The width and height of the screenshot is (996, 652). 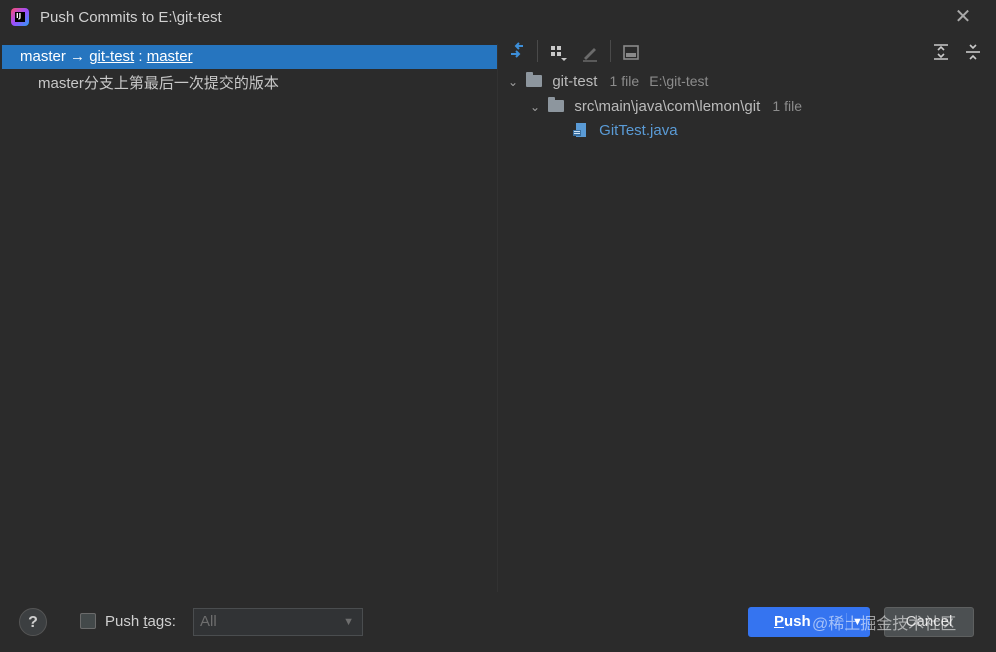 I want to click on changes-toolbar, so click(x=747, y=52).